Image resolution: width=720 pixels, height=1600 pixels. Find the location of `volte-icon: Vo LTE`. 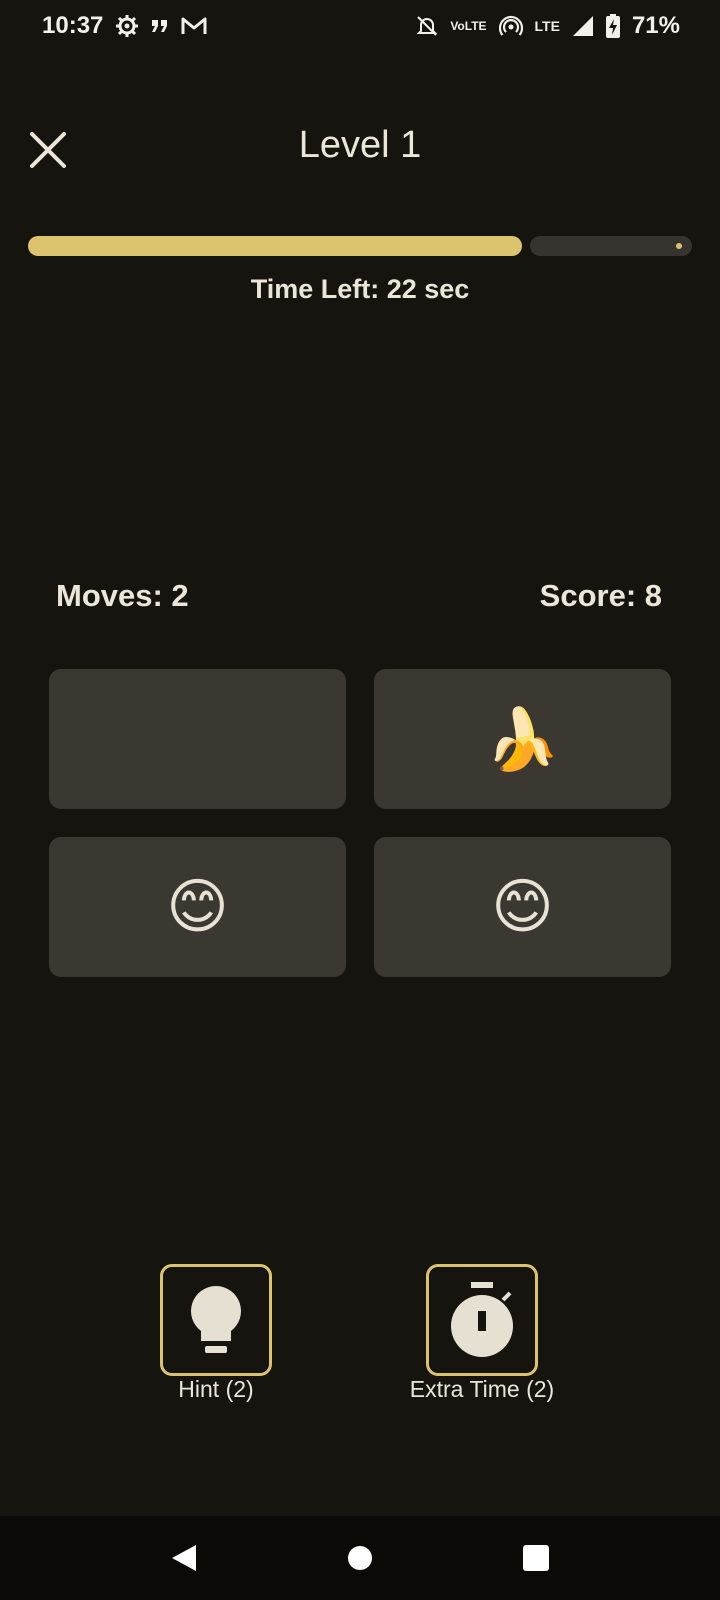

volte-icon: Vo LTE is located at coordinates (468, 25).